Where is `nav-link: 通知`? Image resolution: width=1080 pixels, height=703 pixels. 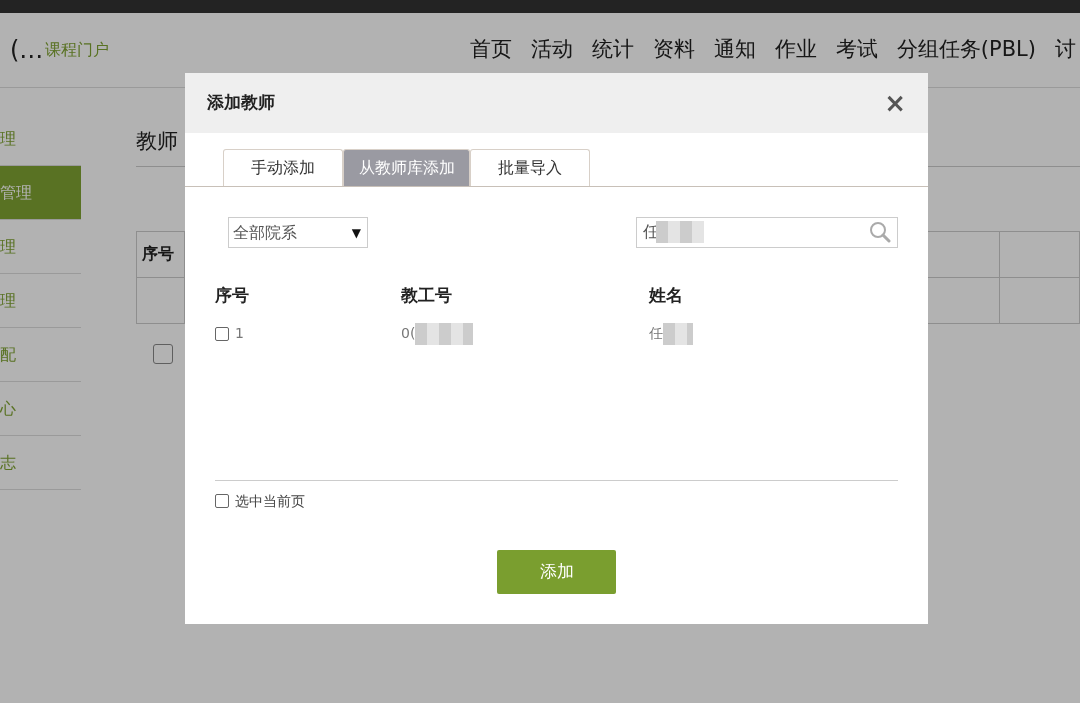
nav-link: 通知 is located at coordinates (734, 50).